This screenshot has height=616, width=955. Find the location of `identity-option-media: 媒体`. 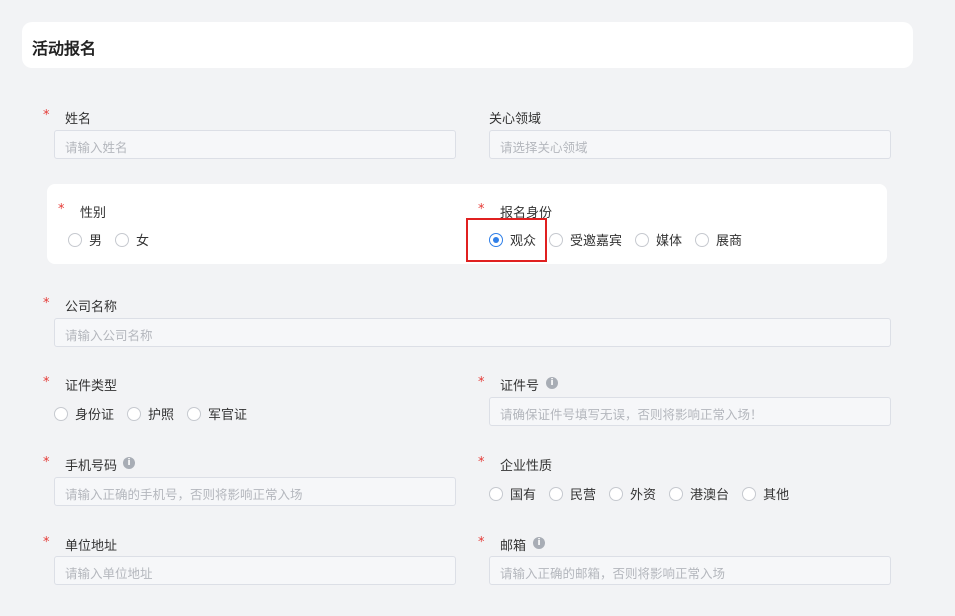

identity-option-media: 媒体 is located at coordinates (658, 239).